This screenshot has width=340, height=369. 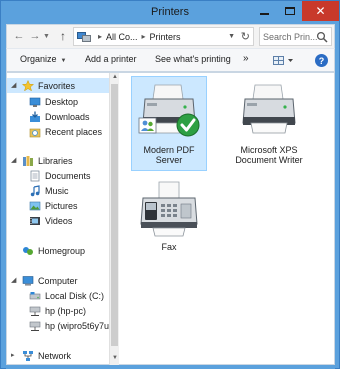 What do you see at coordinates (13, 355) in the screenshot?
I see `expand-arrow-icon: ▸` at bounding box center [13, 355].